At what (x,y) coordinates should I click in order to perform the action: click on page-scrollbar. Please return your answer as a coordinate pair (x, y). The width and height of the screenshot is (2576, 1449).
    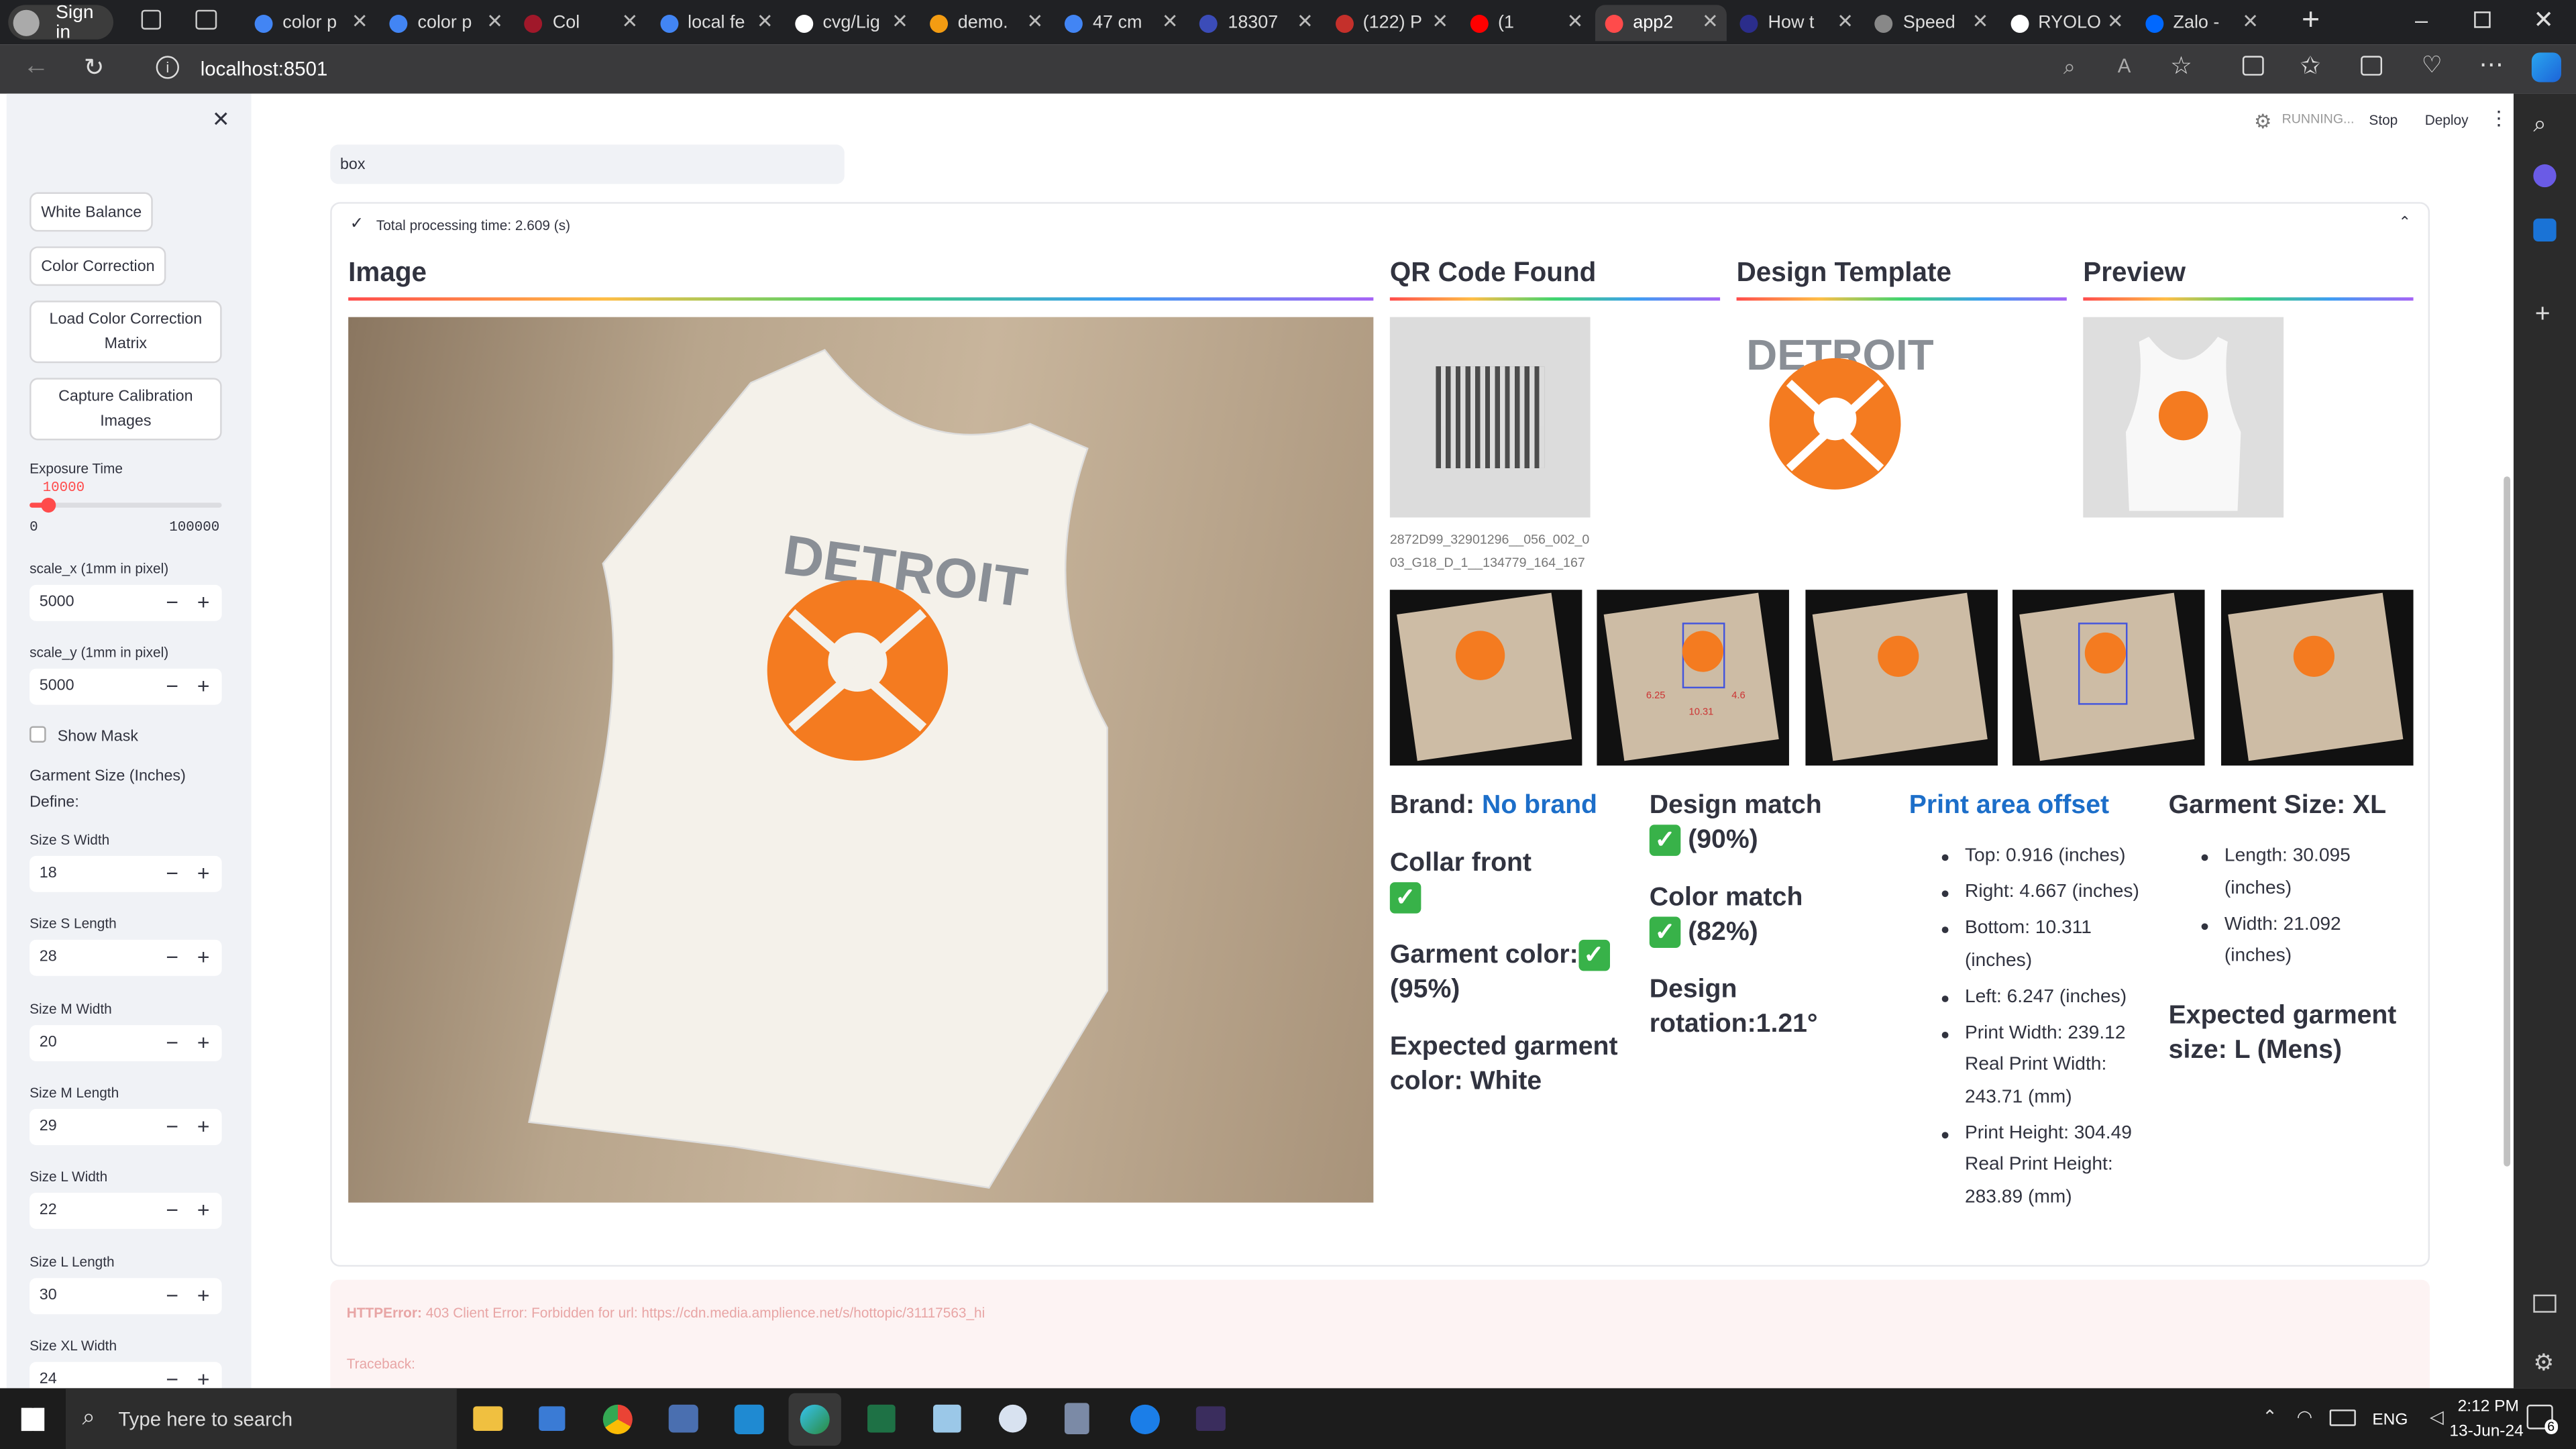
    Looking at the image, I should click on (2507, 821).